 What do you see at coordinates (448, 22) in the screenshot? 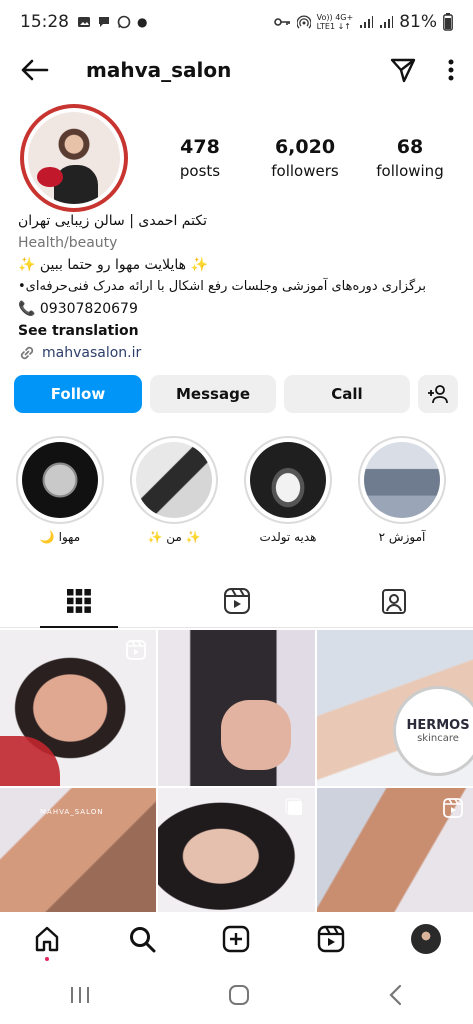
I see `battery-icon` at bounding box center [448, 22].